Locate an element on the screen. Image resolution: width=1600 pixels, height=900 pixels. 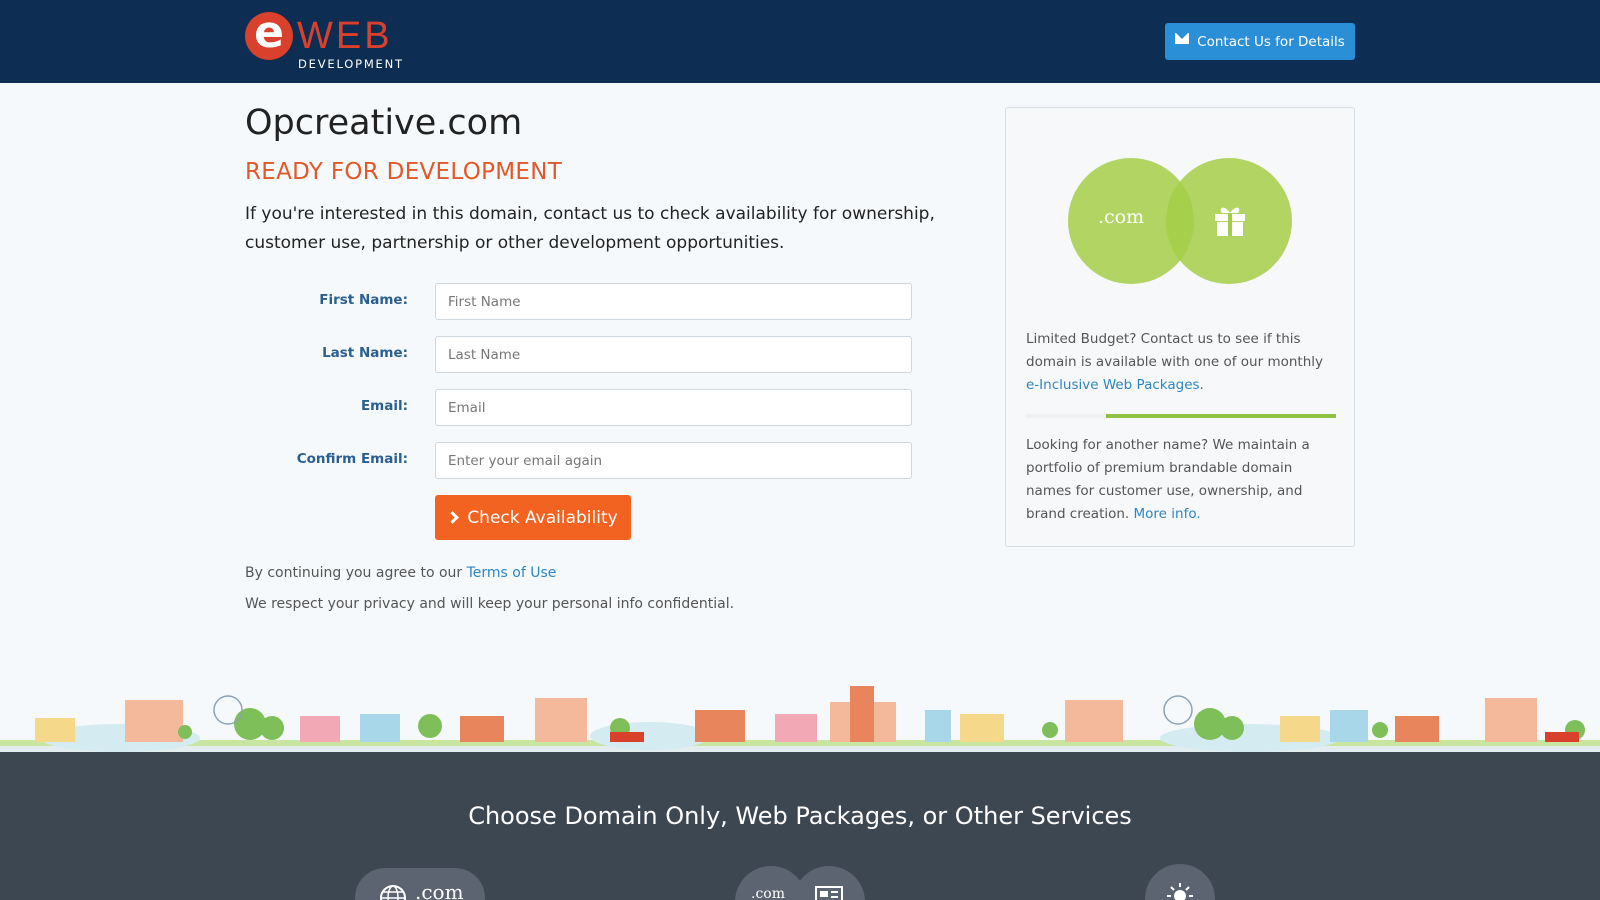
eweb-logo: e WEB DEVELOPMENT is located at coordinates (335, 42).